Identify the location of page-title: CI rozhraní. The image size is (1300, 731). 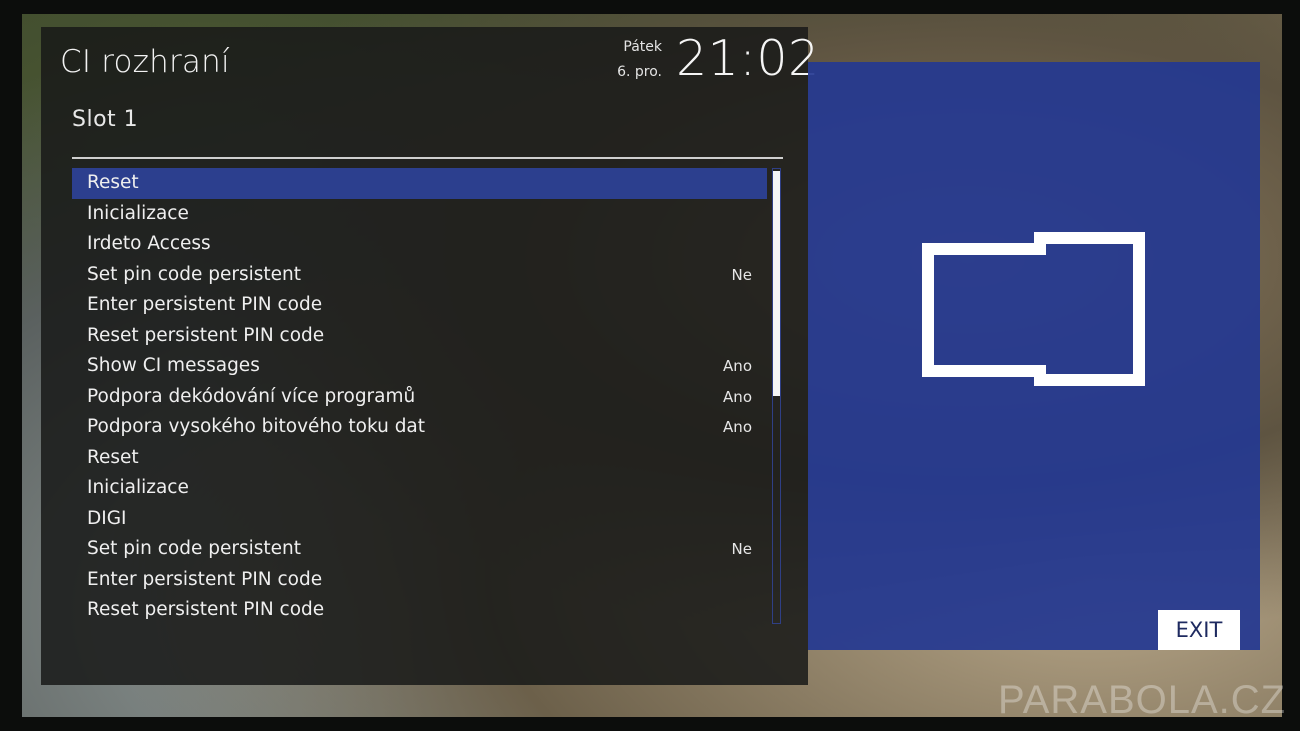
(145, 62).